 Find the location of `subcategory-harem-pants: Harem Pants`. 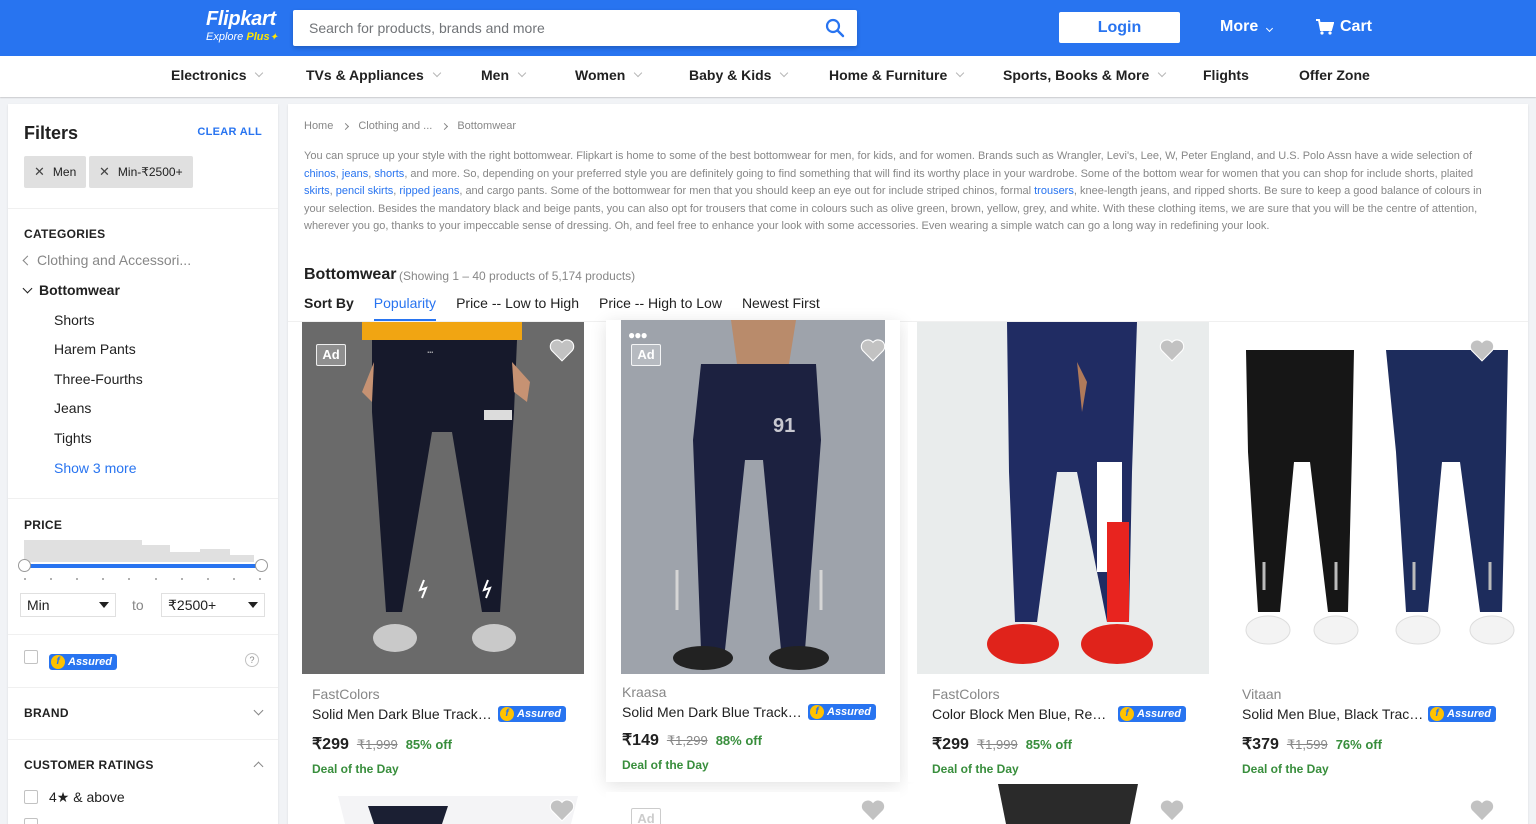

subcategory-harem-pants: Harem Pants is located at coordinates (95, 349).